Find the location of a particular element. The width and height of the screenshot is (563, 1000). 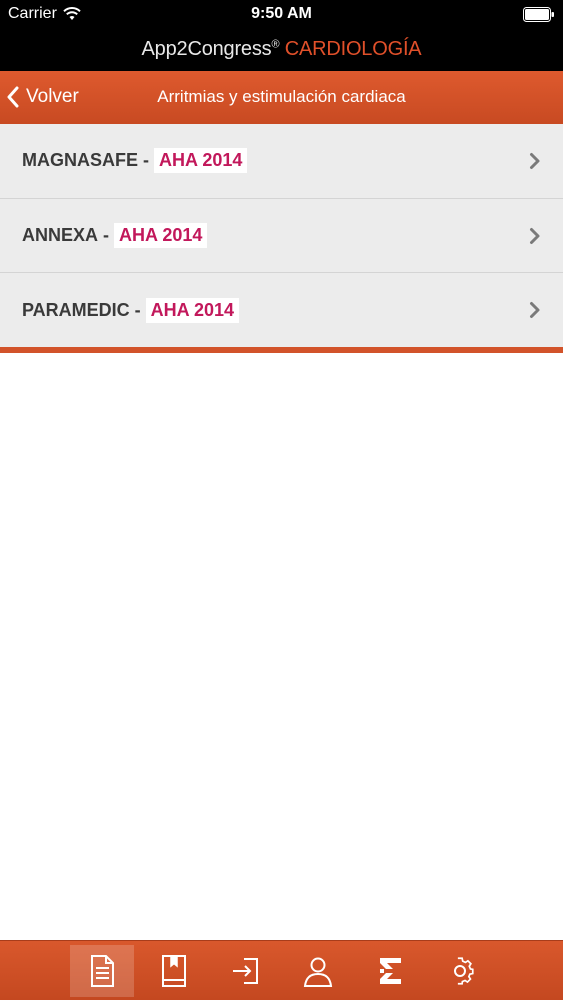

brand-title: App2Congress® CARDIOLOGÍA is located at coordinates (281, 49).